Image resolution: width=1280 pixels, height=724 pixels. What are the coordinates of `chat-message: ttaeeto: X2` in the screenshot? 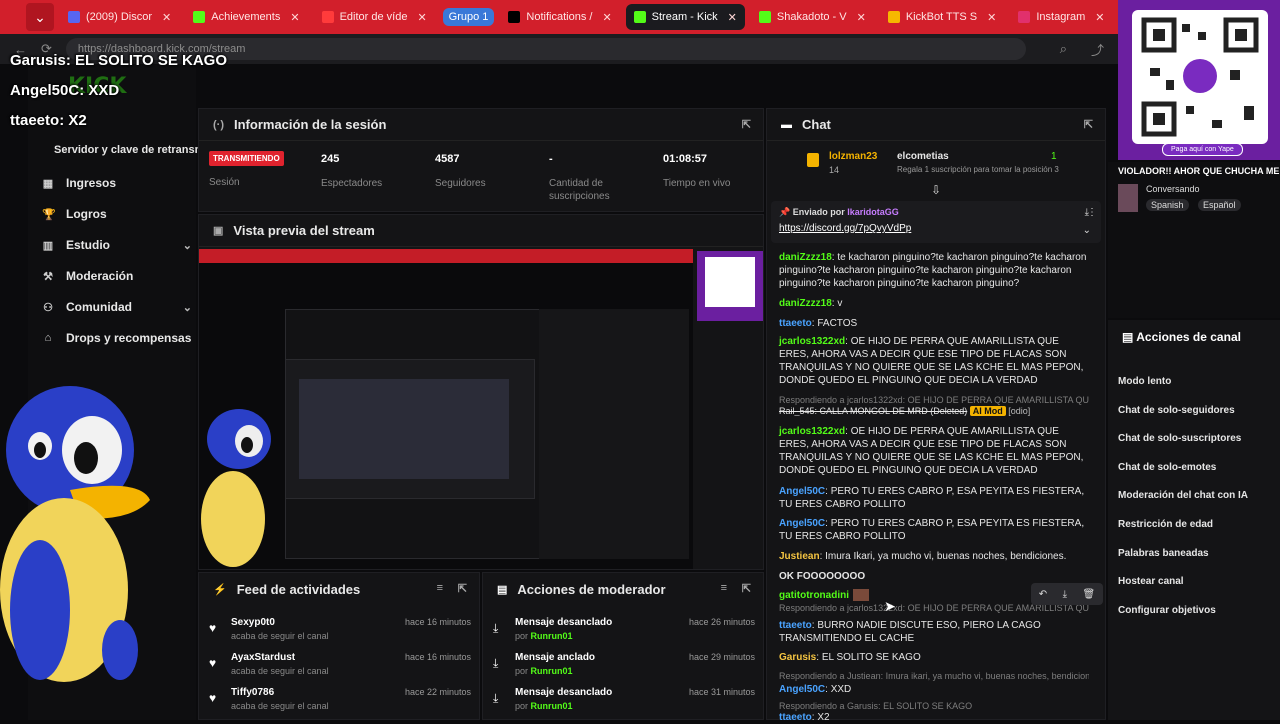 It's located at (934, 717).